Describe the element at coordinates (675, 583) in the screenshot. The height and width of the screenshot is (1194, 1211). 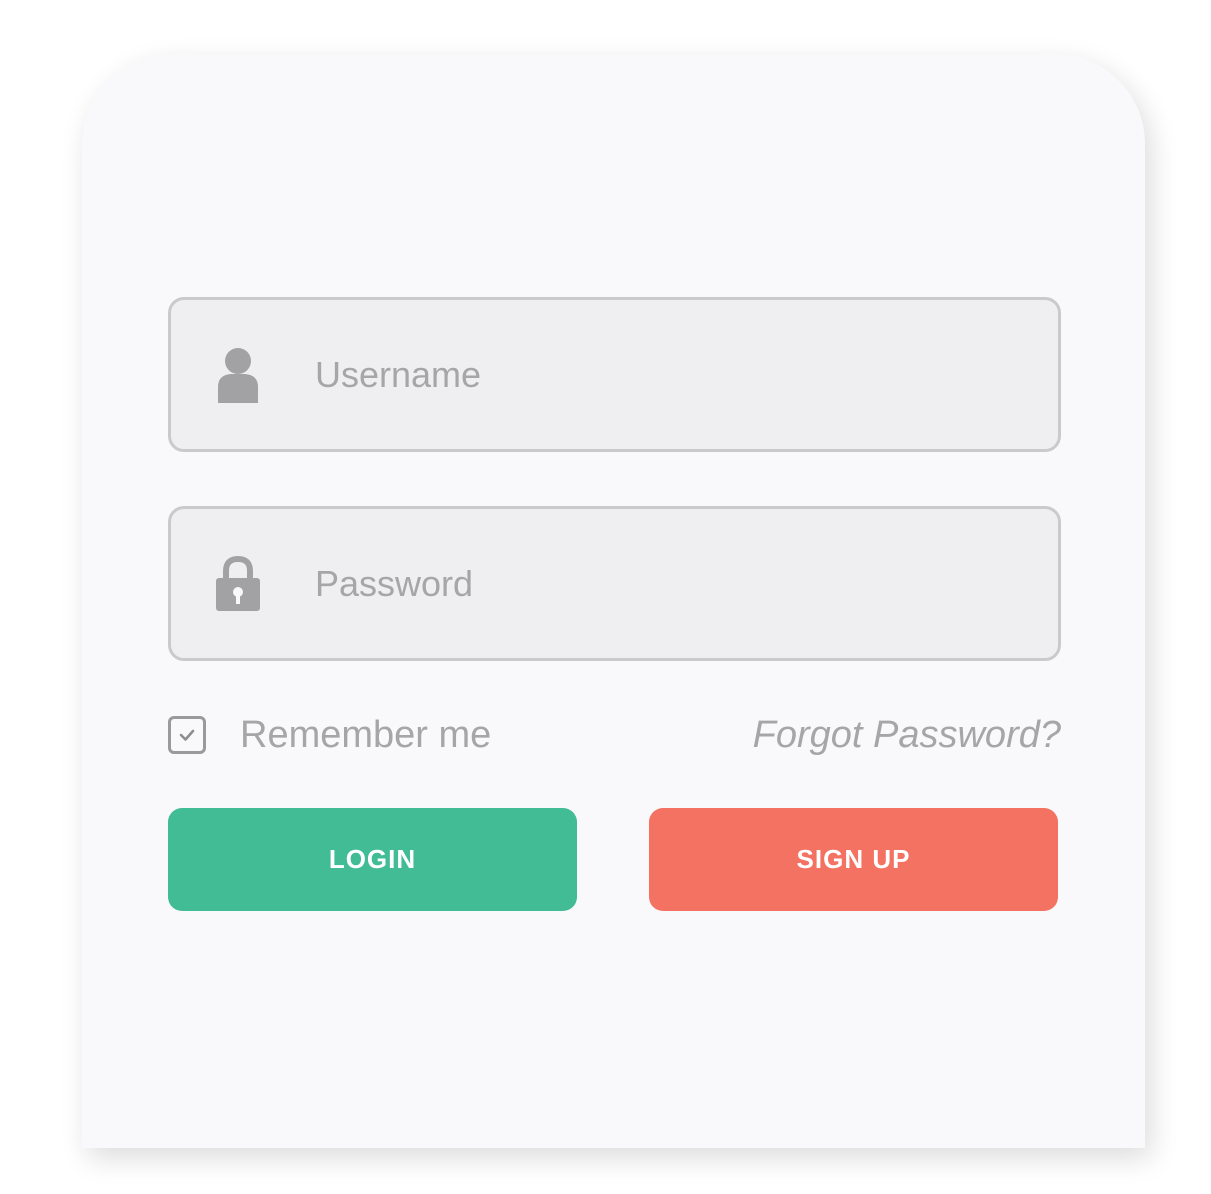
I see `password-input` at that location.